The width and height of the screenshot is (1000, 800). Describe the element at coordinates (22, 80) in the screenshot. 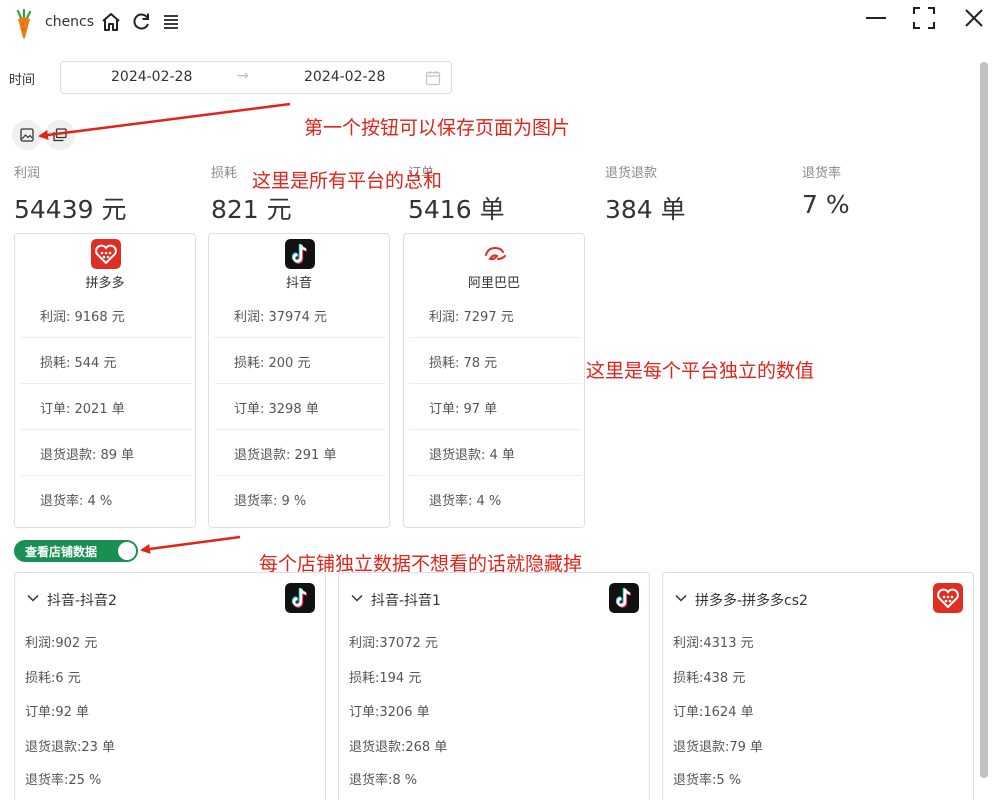

I see `time-label: 时间` at that location.